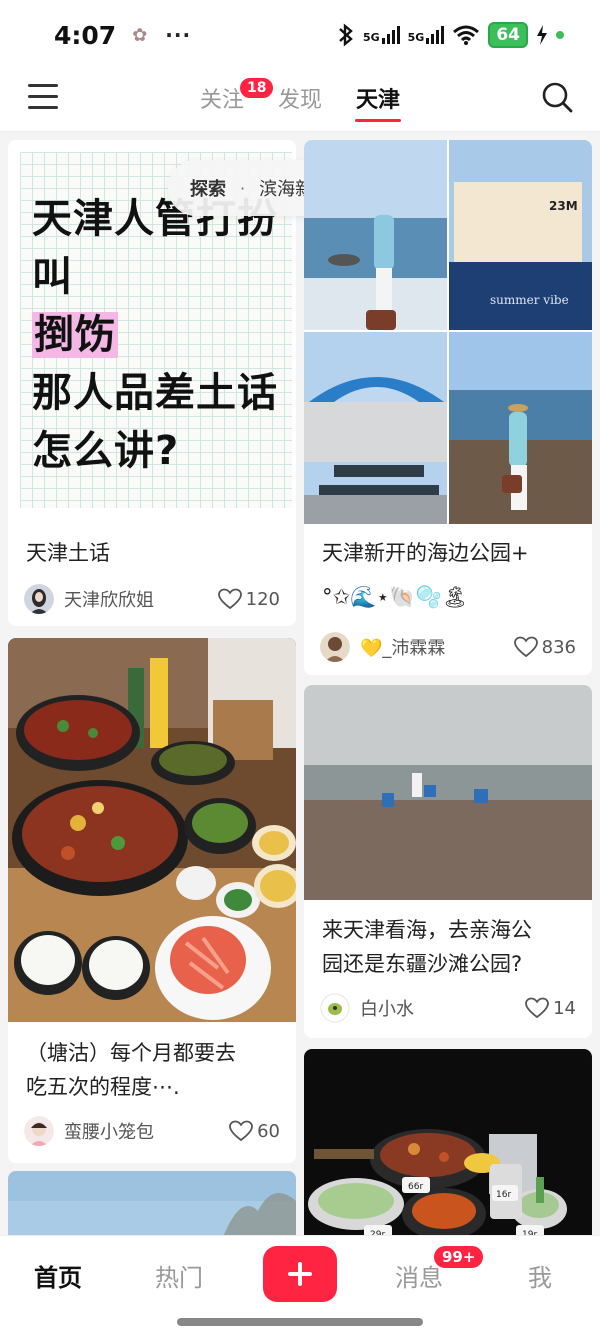 The image size is (600, 1335). Describe the element at coordinates (152, 830) in the screenshot. I see `card-cover-food` at that location.